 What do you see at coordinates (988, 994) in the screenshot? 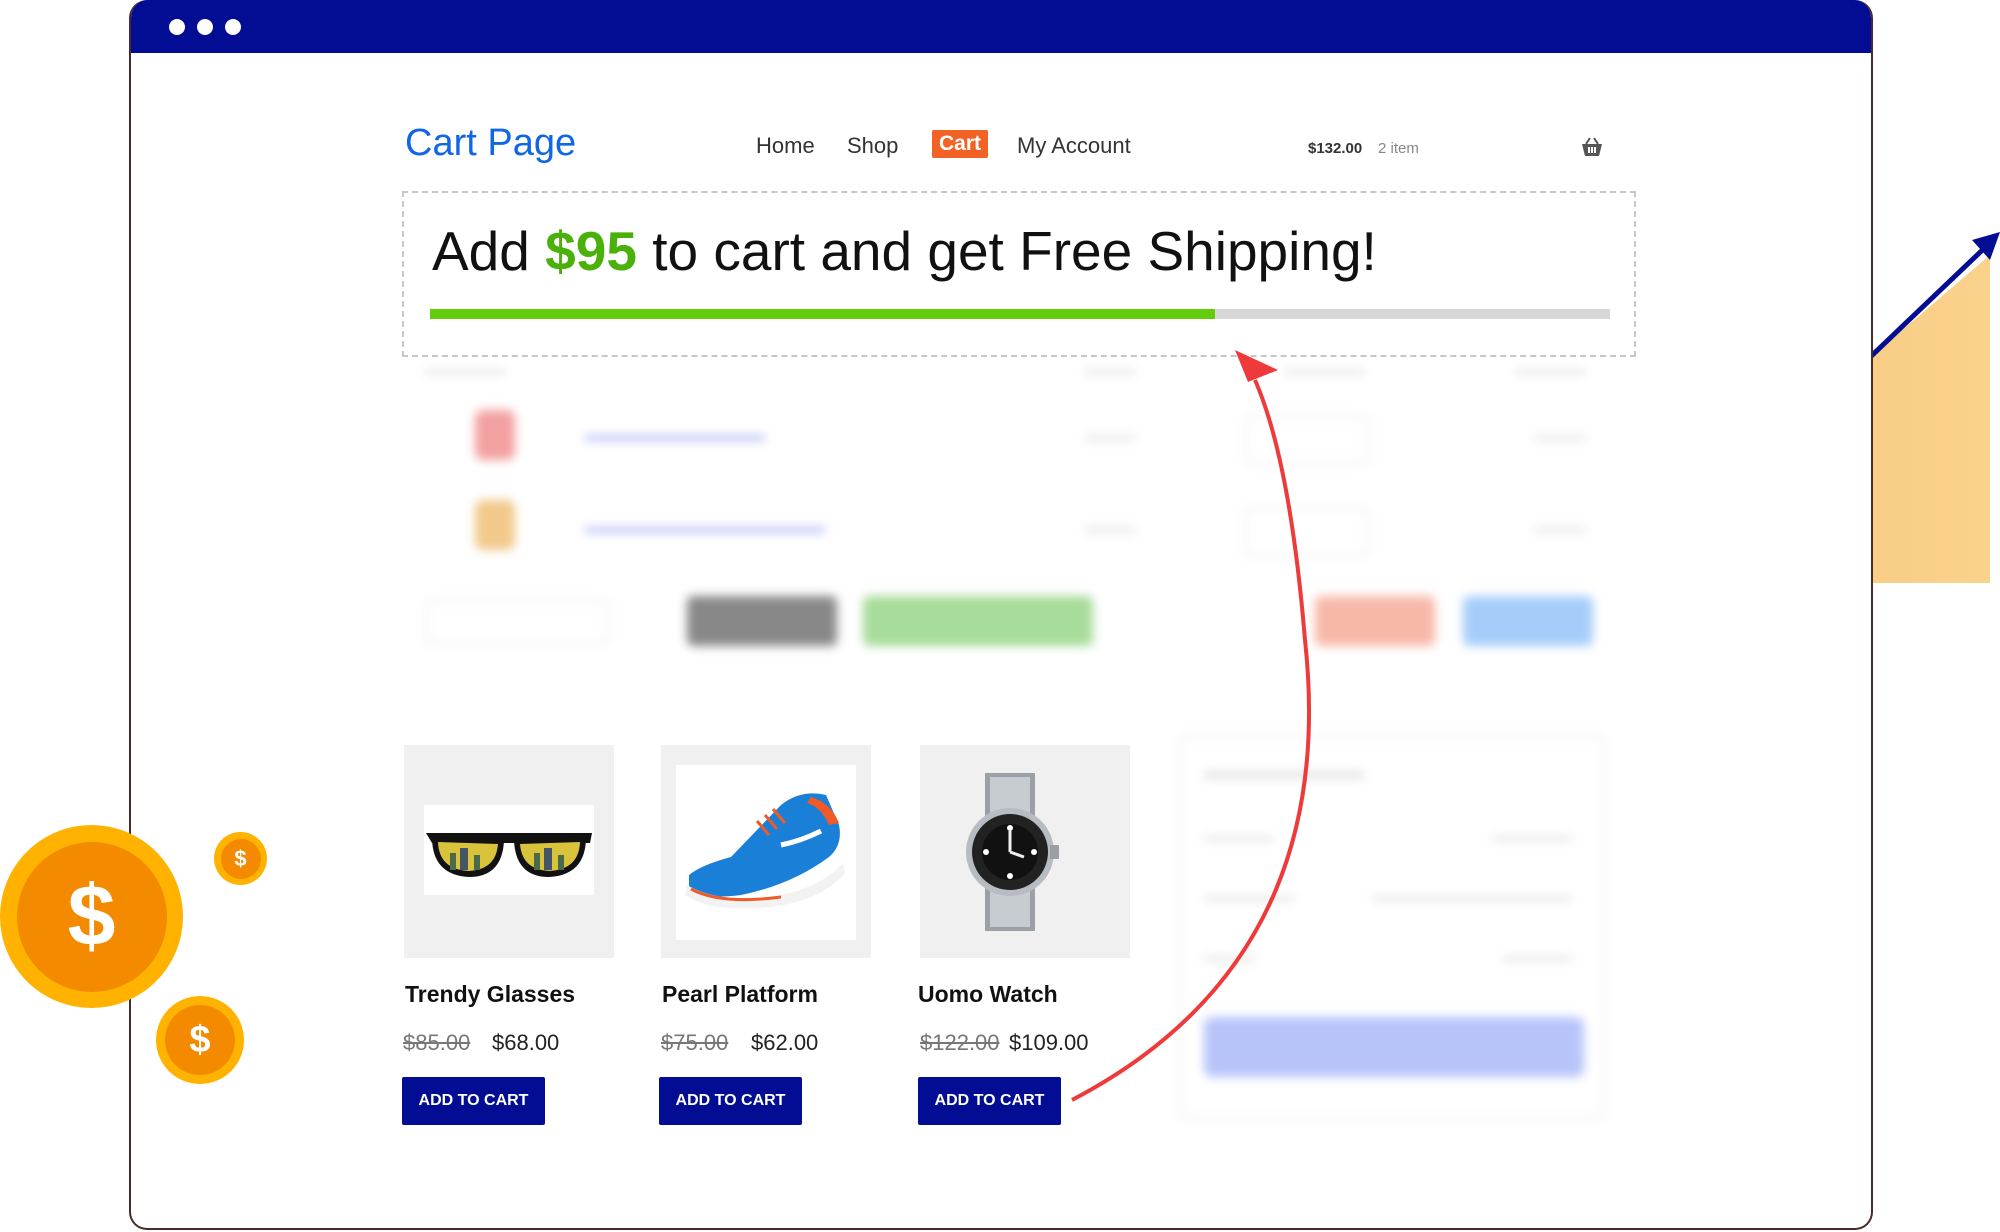
I see `product-name: Uomo Watch` at bounding box center [988, 994].